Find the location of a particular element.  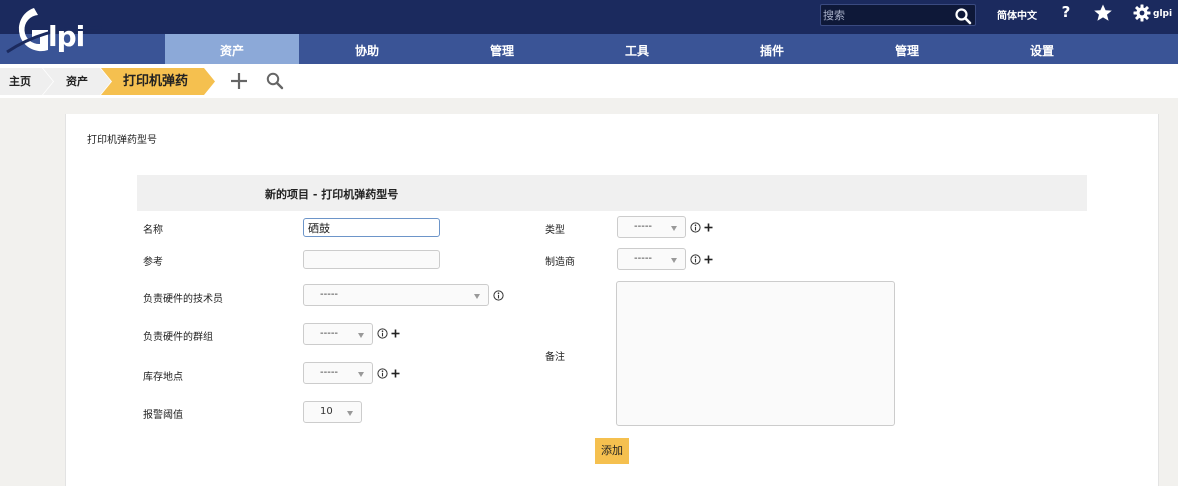

add-icon is located at coordinates (239, 81).